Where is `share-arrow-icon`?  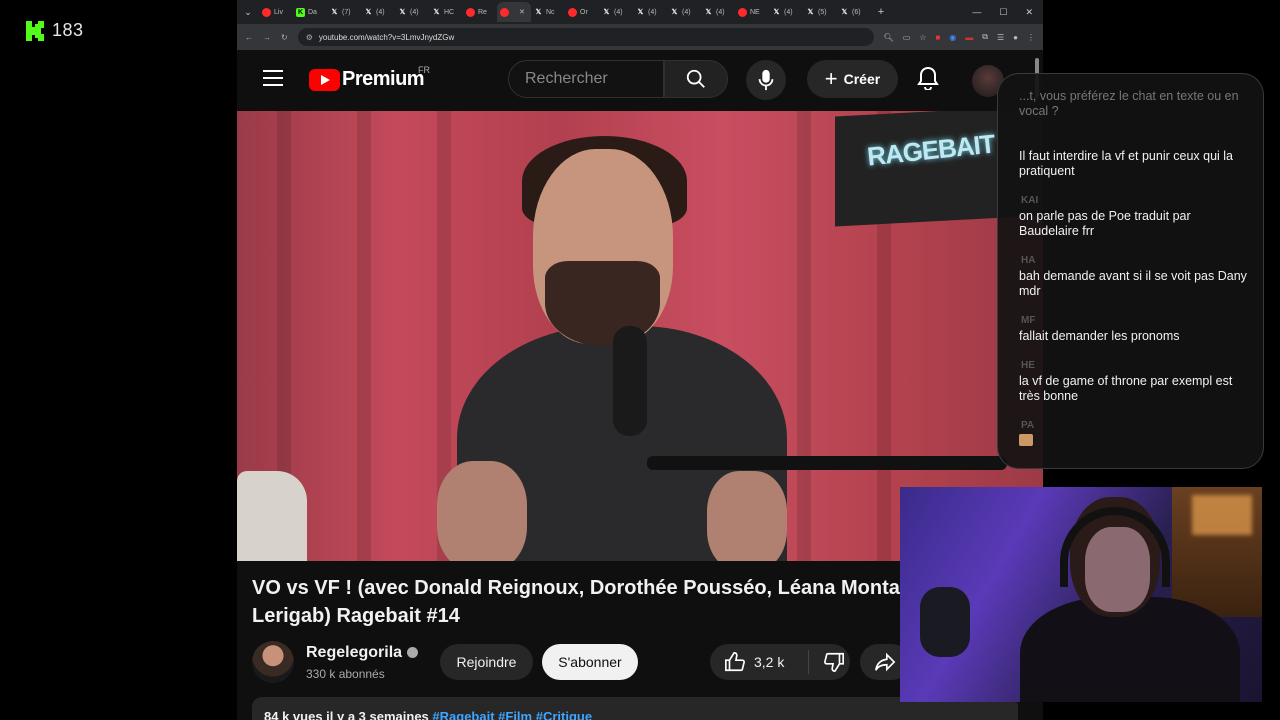 share-arrow-icon is located at coordinates (885, 662).